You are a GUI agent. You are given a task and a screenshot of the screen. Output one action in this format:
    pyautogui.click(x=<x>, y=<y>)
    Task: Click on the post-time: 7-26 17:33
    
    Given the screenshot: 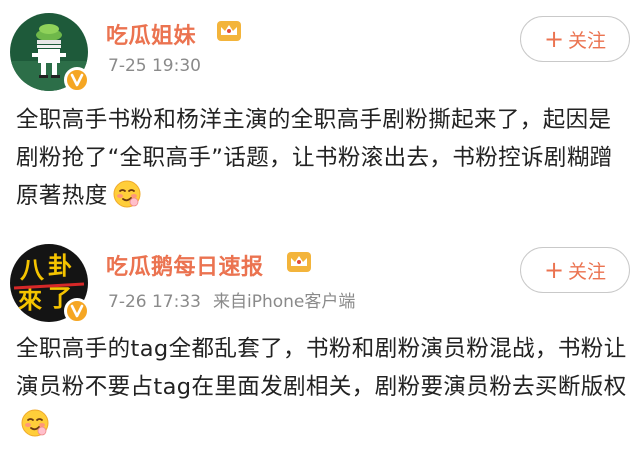 What is the action you would take?
    pyautogui.click(x=154, y=302)
    